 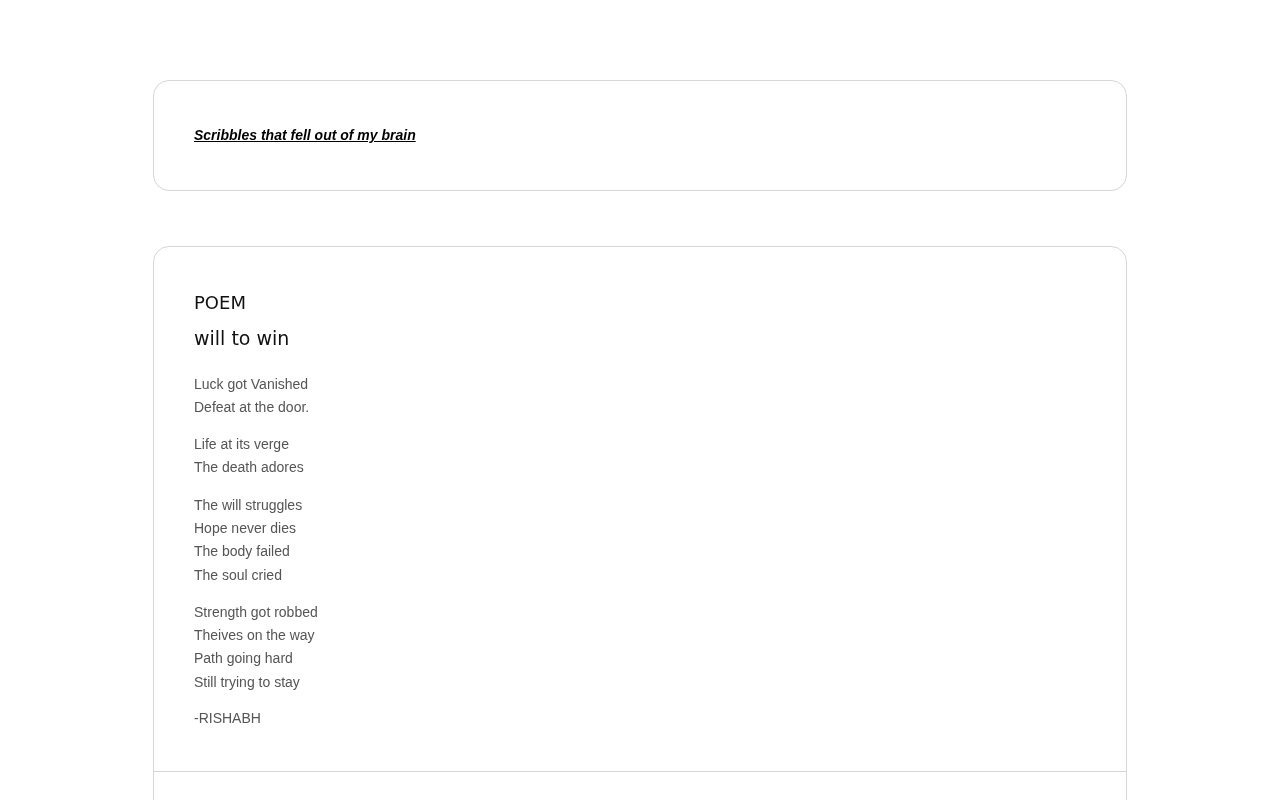 What do you see at coordinates (245, 528) in the screenshot?
I see `poem-line: Hope never dies` at bounding box center [245, 528].